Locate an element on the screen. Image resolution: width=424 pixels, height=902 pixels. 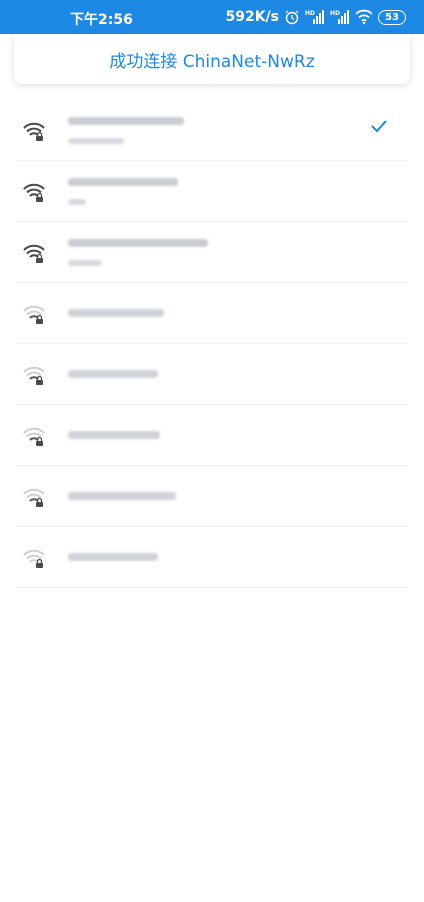
status-icons: 592K/s HD HD 53 is located at coordinates (315, 17).